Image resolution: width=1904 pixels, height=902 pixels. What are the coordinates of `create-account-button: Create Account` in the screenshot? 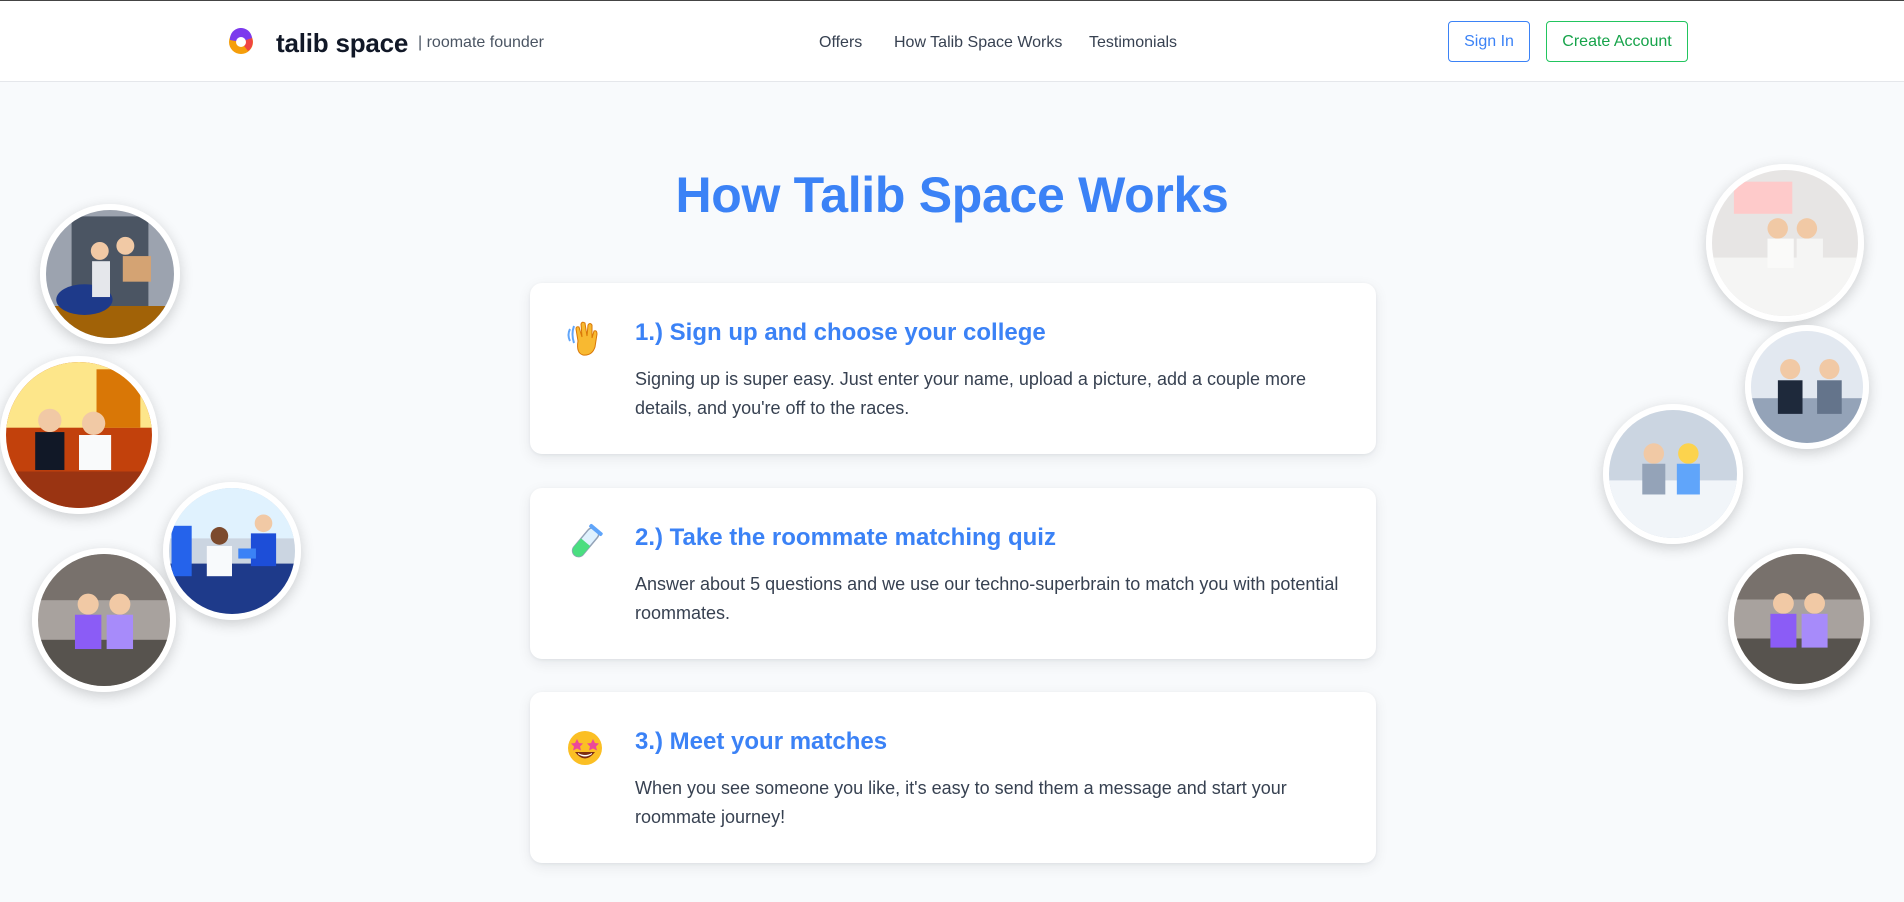 It's located at (1617, 41).